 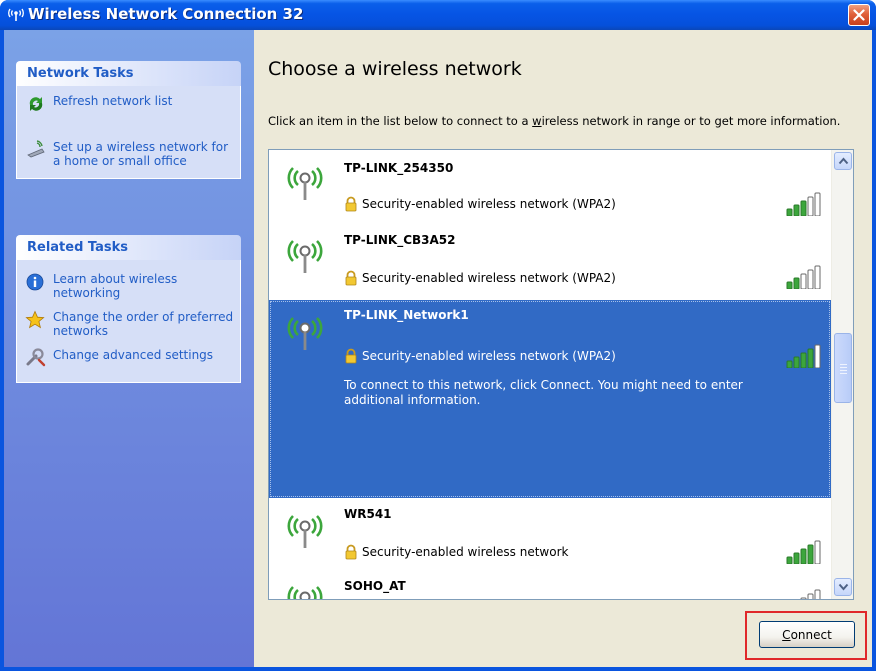 I want to click on learn-wireless-label: Learn about wireless networking, so click(x=115, y=286).